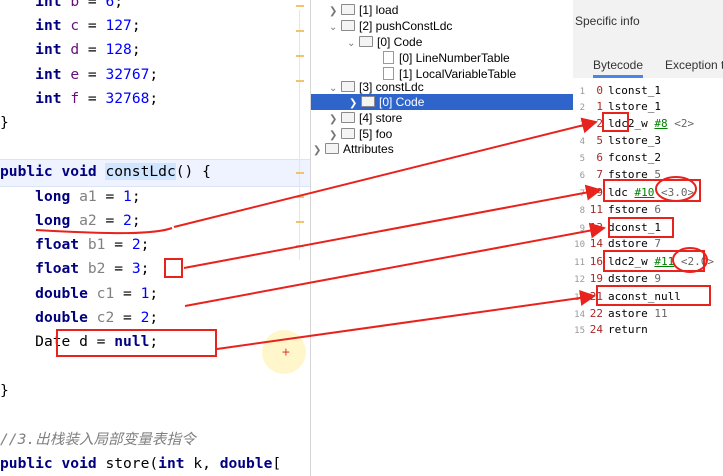 The height and width of the screenshot is (476, 723). I want to click on bytecode-row: 15 24 return, so click(610, 329).